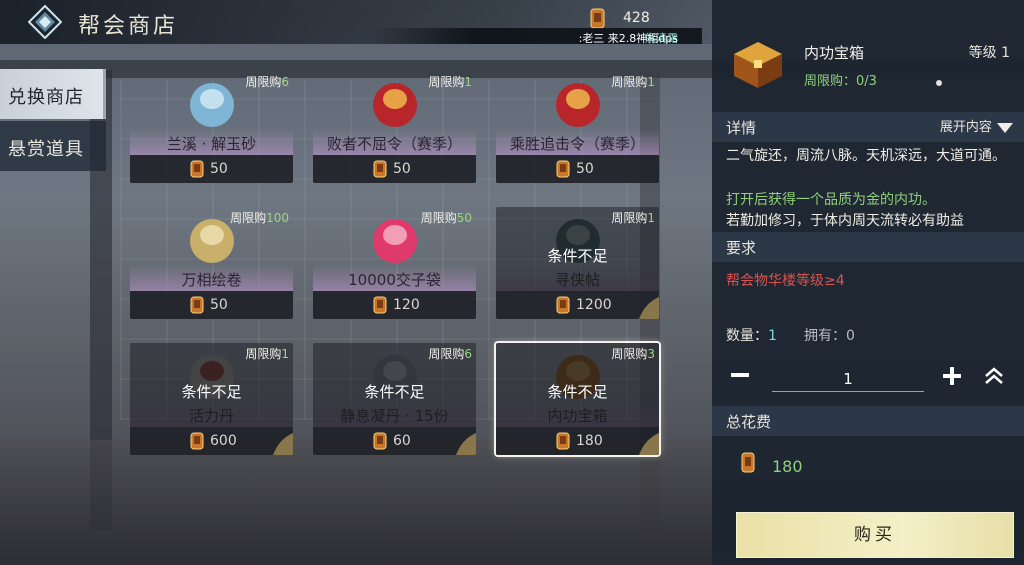 Image resolution: width=1024 pixels, height=565 pixels. What do you see at coordinates (577, 142) in the screenshot?
I see `item-name: 乘胜追击令（赛季）` at bounding box center [577, 142].